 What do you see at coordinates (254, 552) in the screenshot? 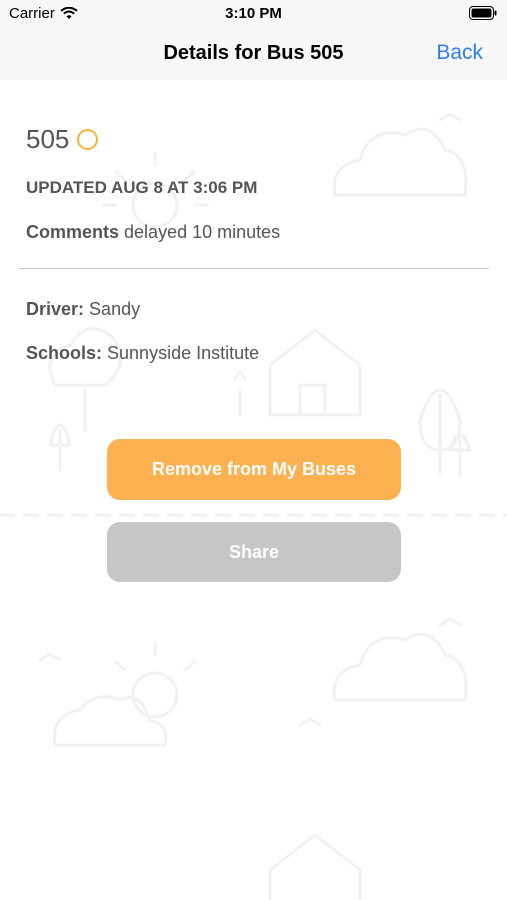
I see `share-button: Share` at bounding box center [254, 552].